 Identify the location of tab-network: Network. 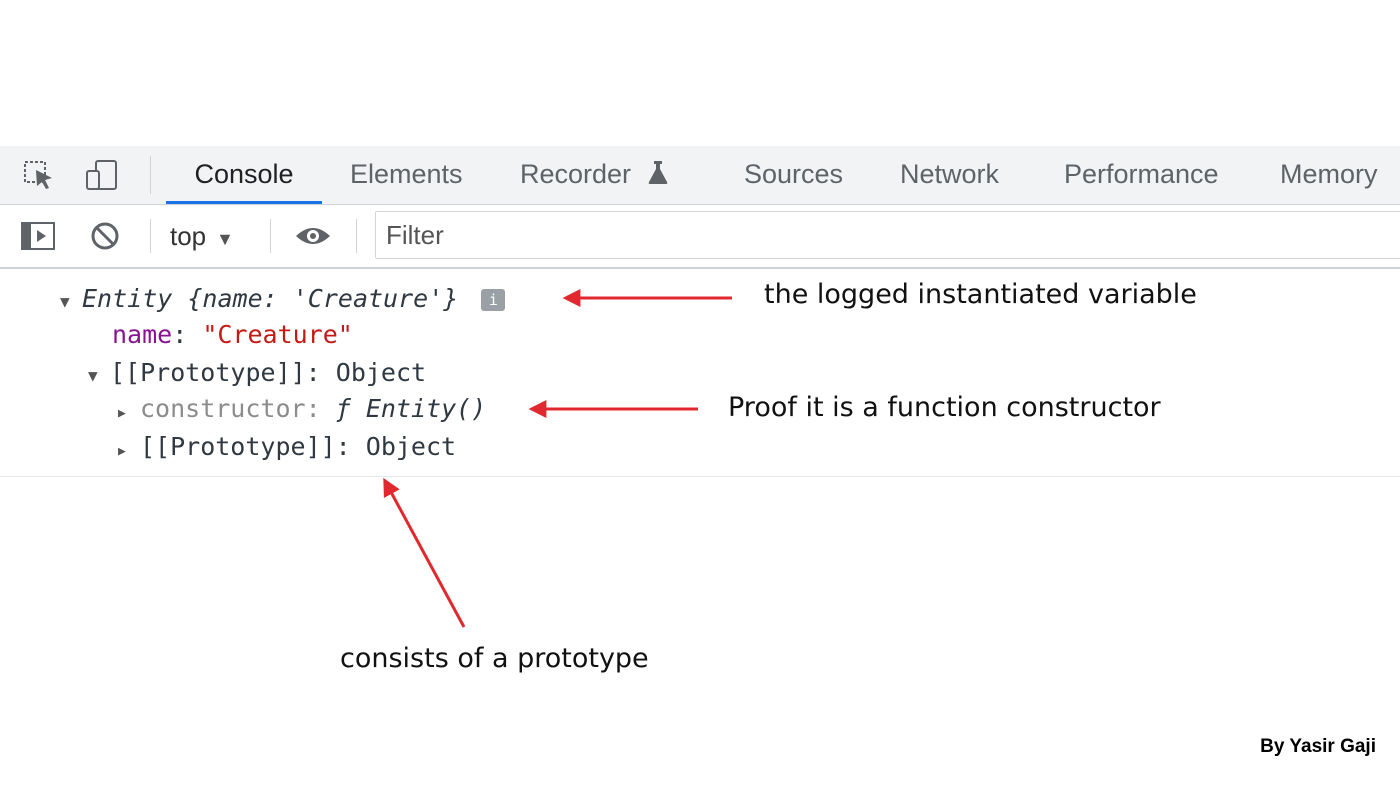
(949, 175).